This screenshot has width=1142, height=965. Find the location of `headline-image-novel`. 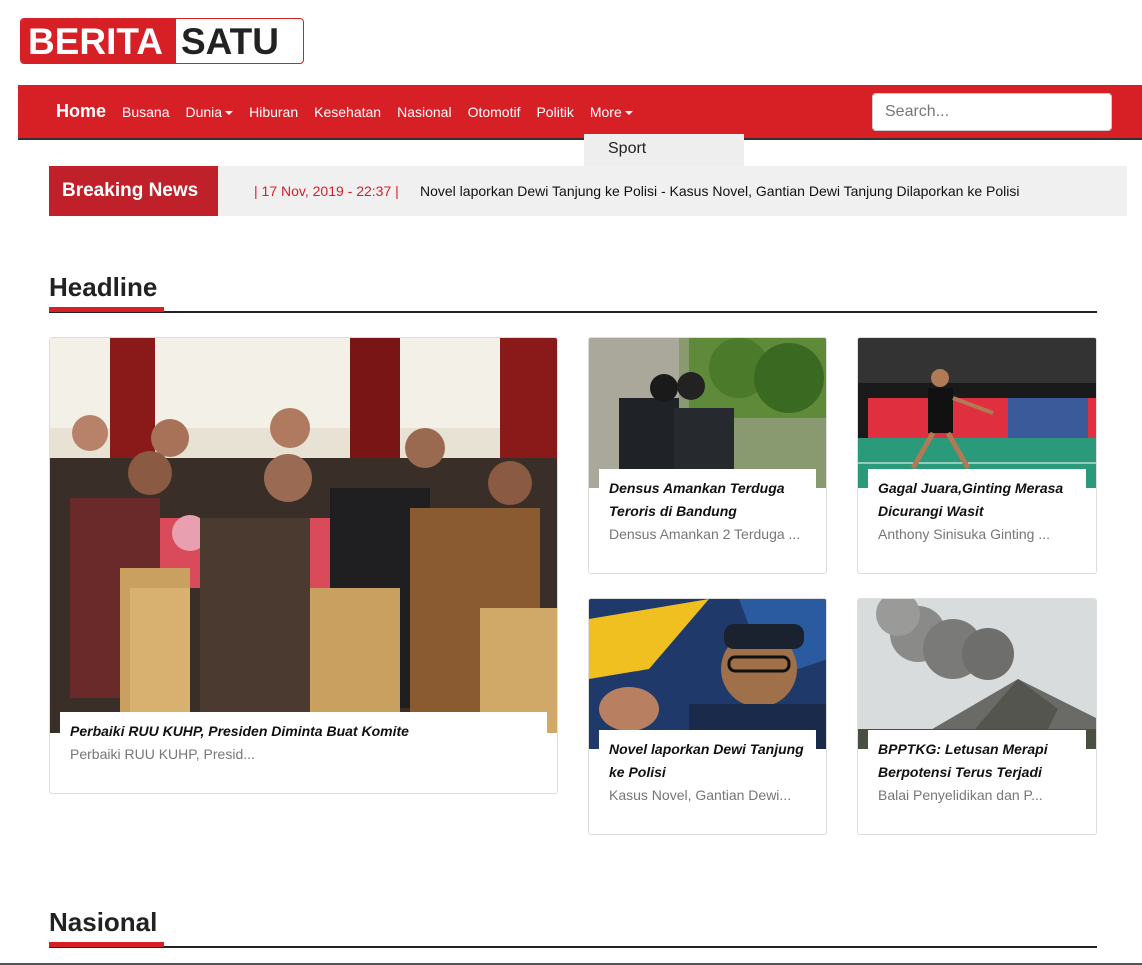

headline-image-novel is located at coordinates (707, 674).